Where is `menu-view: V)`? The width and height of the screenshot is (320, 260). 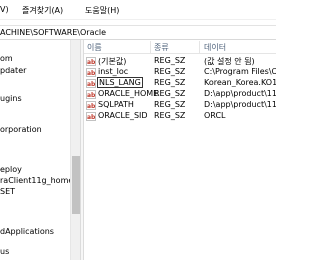
menu-view: V) is located at coordinates (4, 9).